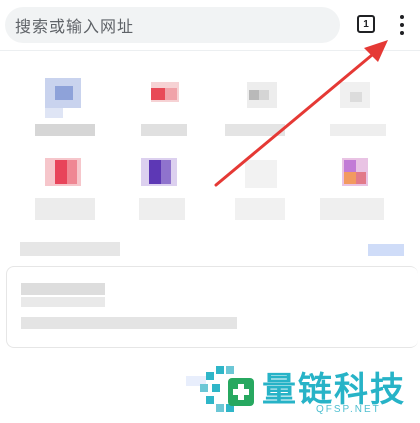 Image resolution: width=420 pixels, height=423 pixels. What do you see at coordinates (70, 249) in the screenshot?
I see `feed-header` at bounding box center [70, 249].